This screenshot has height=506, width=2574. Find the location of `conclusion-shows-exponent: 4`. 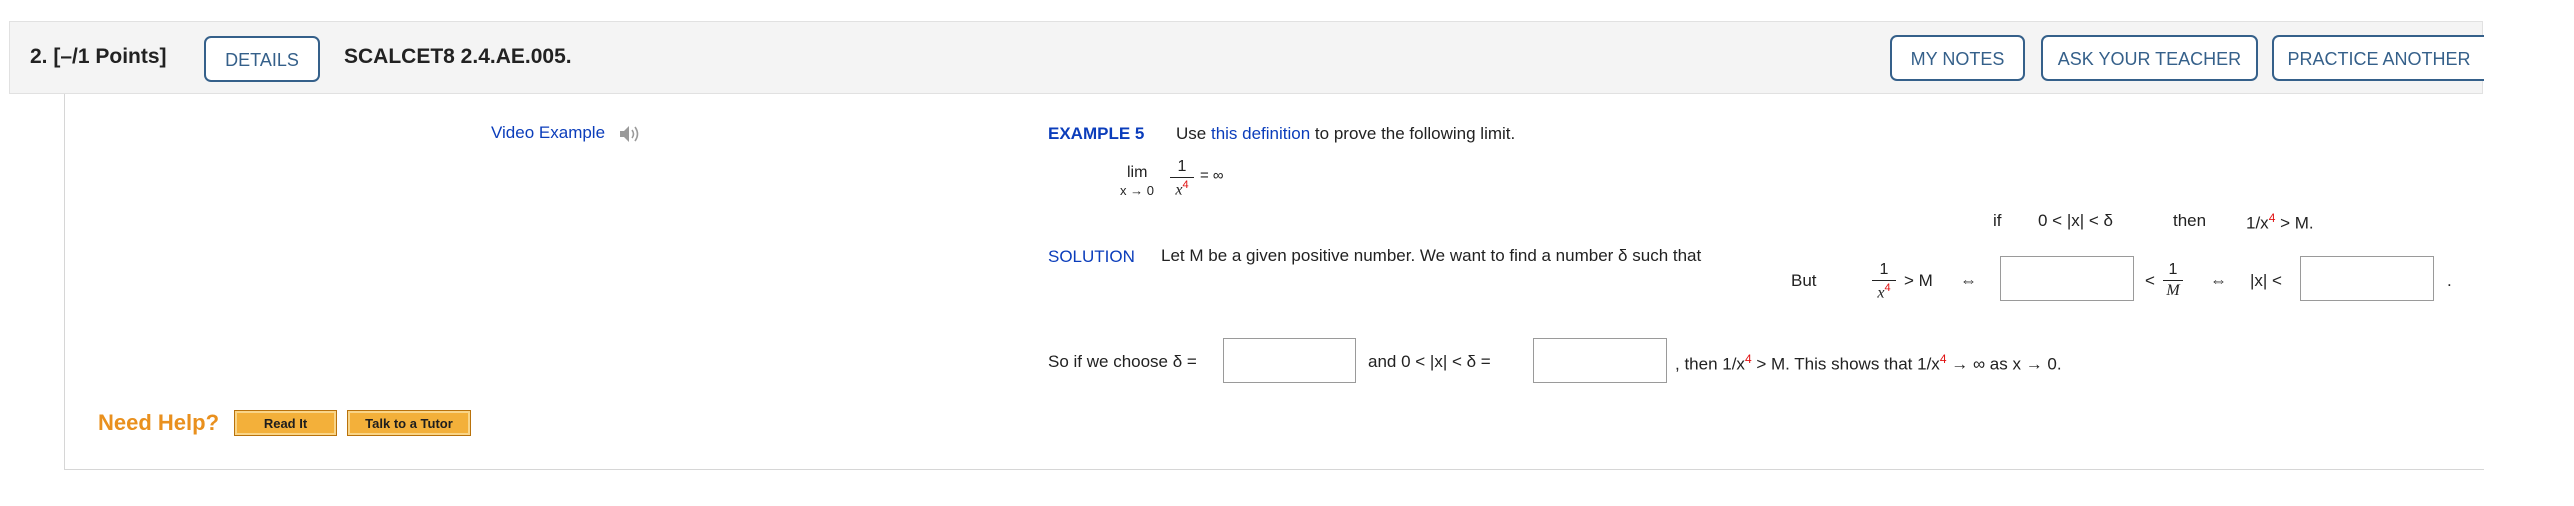

conclusion-shows-exponent: 4 is located at coordinates (1943, 359).